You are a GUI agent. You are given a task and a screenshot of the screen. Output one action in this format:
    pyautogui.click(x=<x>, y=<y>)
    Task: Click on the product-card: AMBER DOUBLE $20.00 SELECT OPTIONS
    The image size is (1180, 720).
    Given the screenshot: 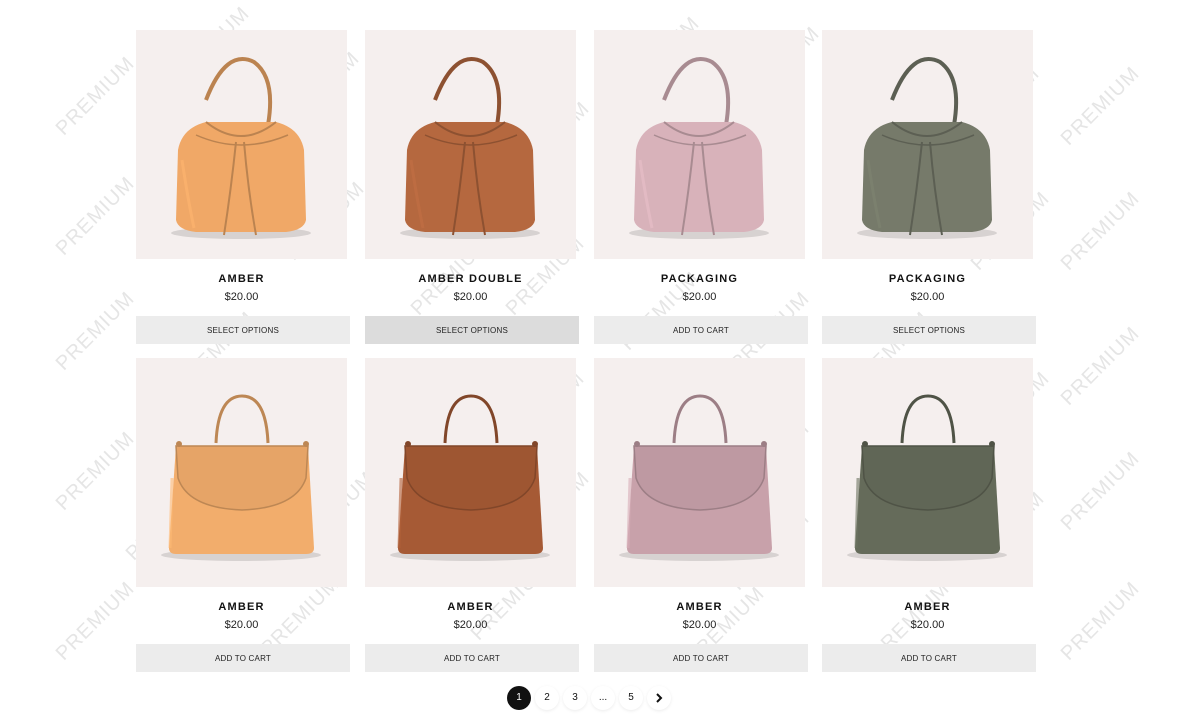 What is the action you would take?
    pyautogui.click(x=472, y=187)
    